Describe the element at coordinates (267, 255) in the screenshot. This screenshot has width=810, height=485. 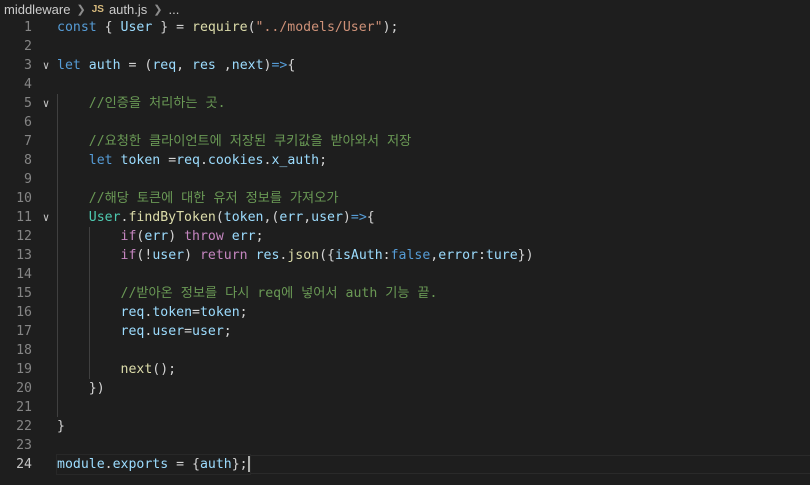
I see `code-token: res` at that location.